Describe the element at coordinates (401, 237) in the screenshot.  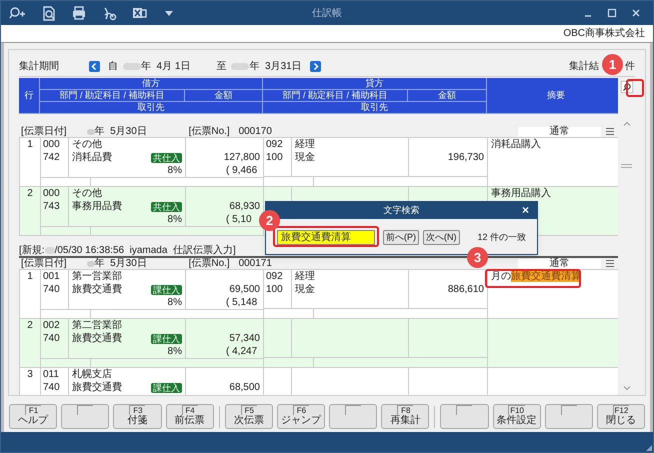
I see `previous-button: 前へ(P)` at that location.